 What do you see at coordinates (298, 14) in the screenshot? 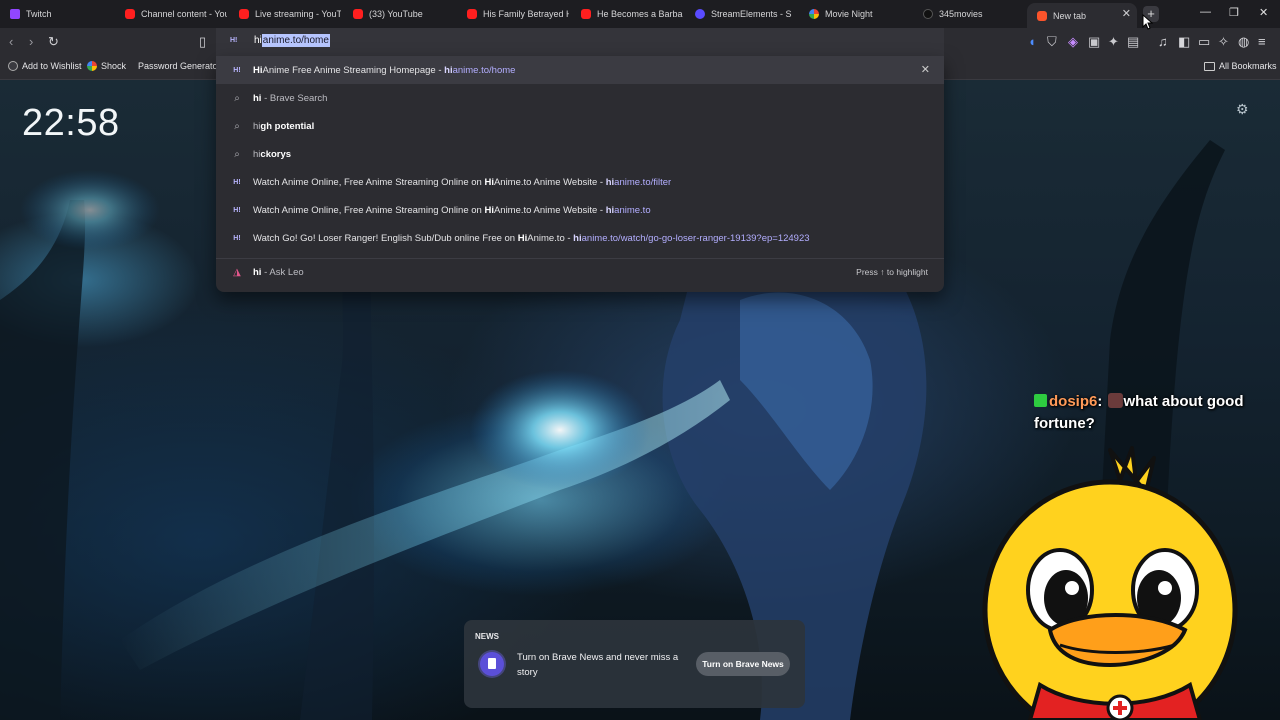
I see `tab-label: Live streaming - YouTu` at bounding box center [298, 14].